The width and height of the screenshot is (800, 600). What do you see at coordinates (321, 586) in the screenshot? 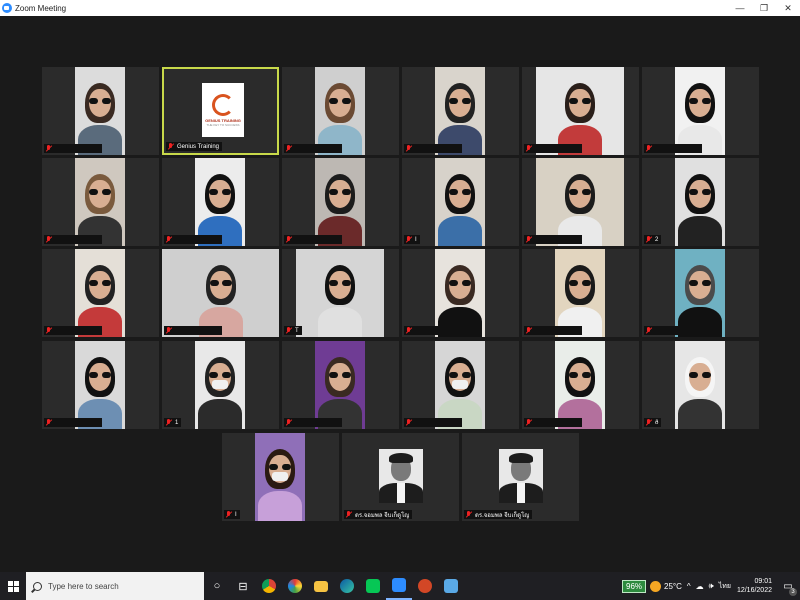
I see `file-explorer-taskbar-button` at bounding box center [321, 586].